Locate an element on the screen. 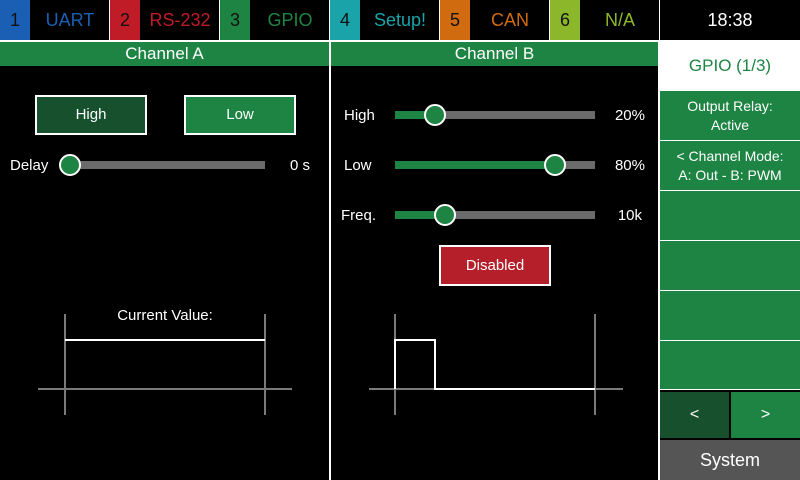 The width and height of the screenshot is (800, 480). channel-a-low-button: Low is located at coordinates (240, 115).